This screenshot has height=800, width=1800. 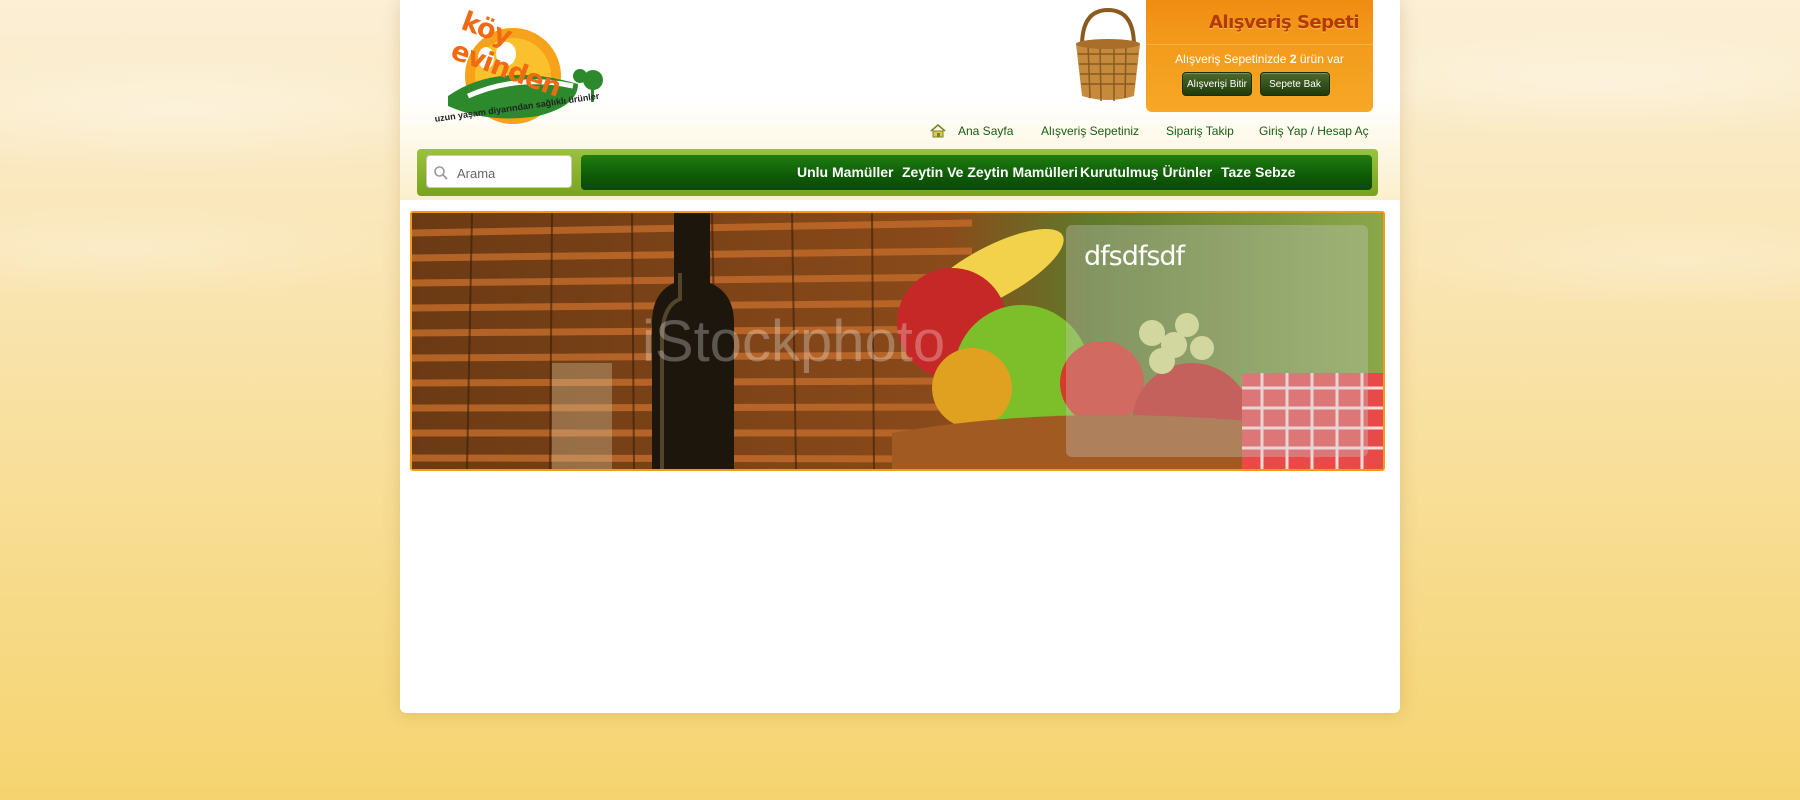 What do you see at coordinates (1284, 22) in the screenshot?
I see `cart-title: Alışveriş Sepeti` at bounding box center [1284, 22].